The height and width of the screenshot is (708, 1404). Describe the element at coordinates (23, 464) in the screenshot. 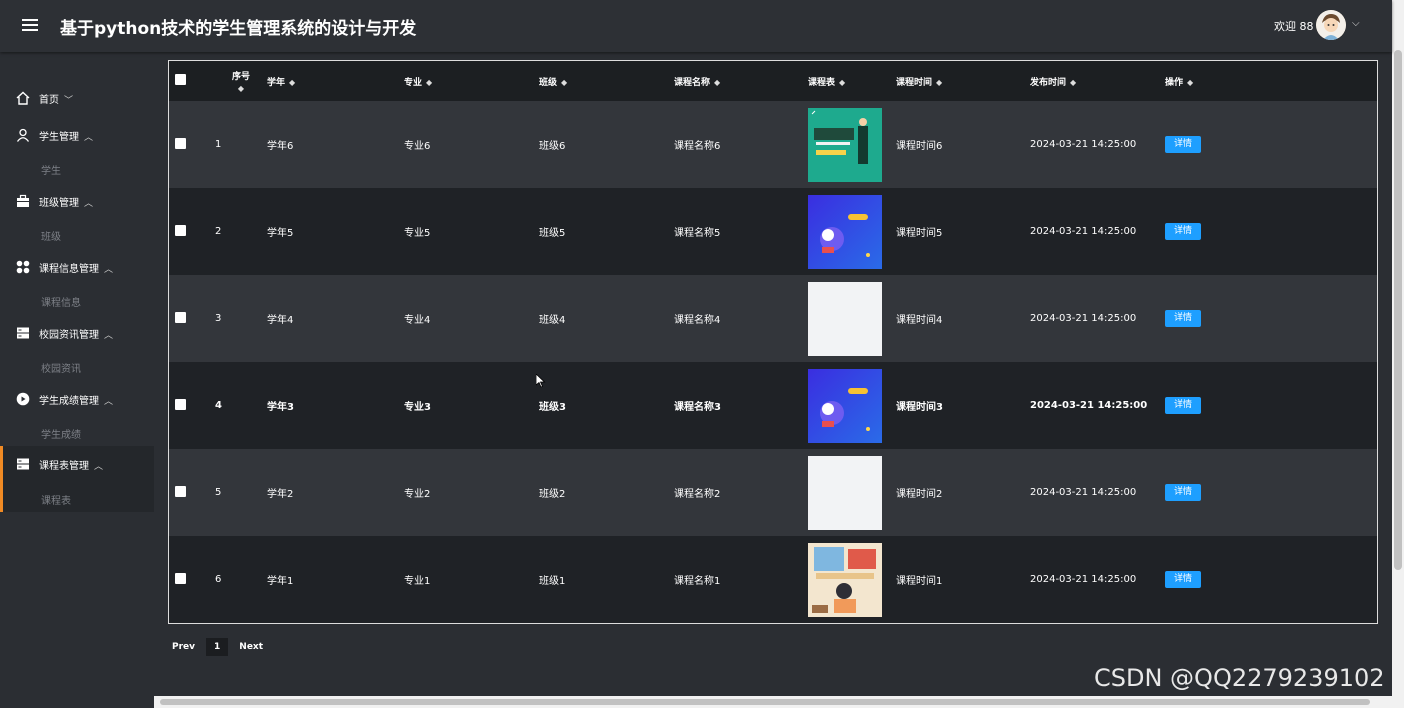

I see `server-icon` at that location.